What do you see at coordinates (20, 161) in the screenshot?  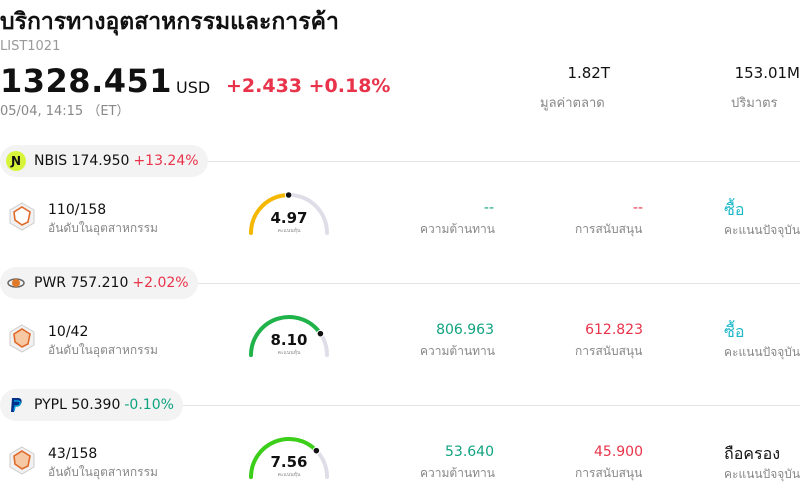 I see `nebius-logo-icon: Ɲ` at bounding box center [20, 161].